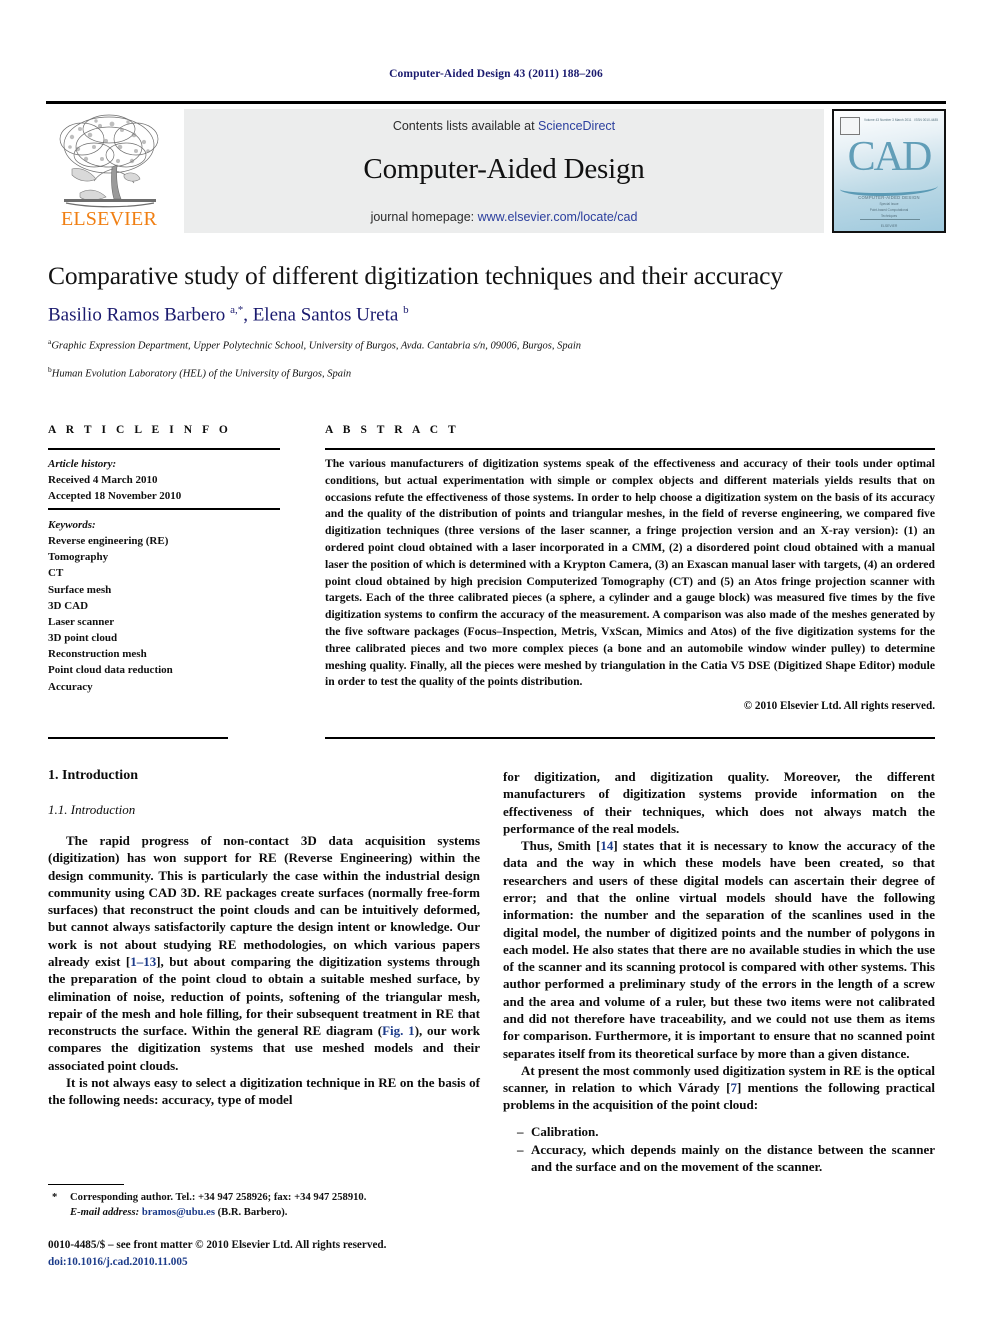 The height and width of the screenshot is (1323, 992). What do you see at coordinates (298, 1262) in the screenshot?
I see `doi-link: doi:10.1016/j.cad.2010.11.005` at bounding box center [298, 1262].